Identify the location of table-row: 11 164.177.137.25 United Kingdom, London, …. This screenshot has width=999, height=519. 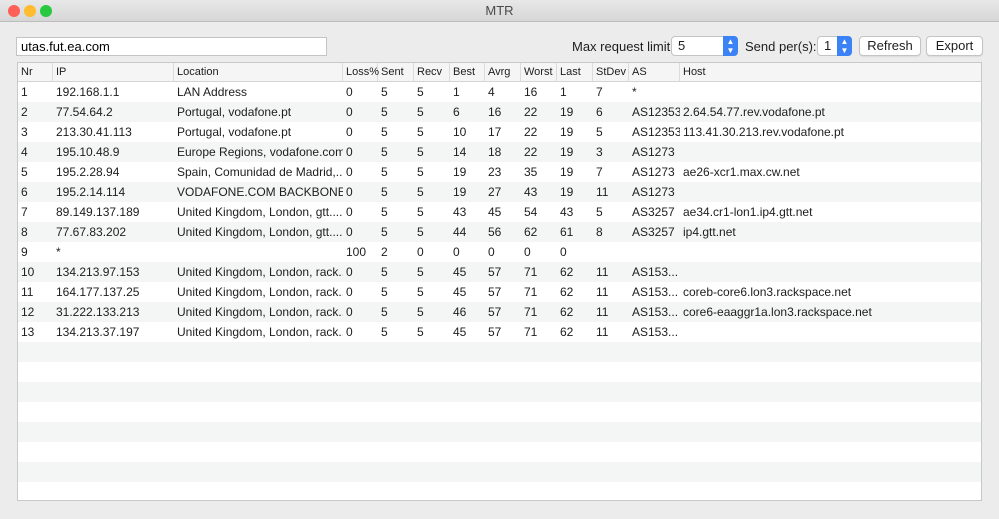
(499, 292).